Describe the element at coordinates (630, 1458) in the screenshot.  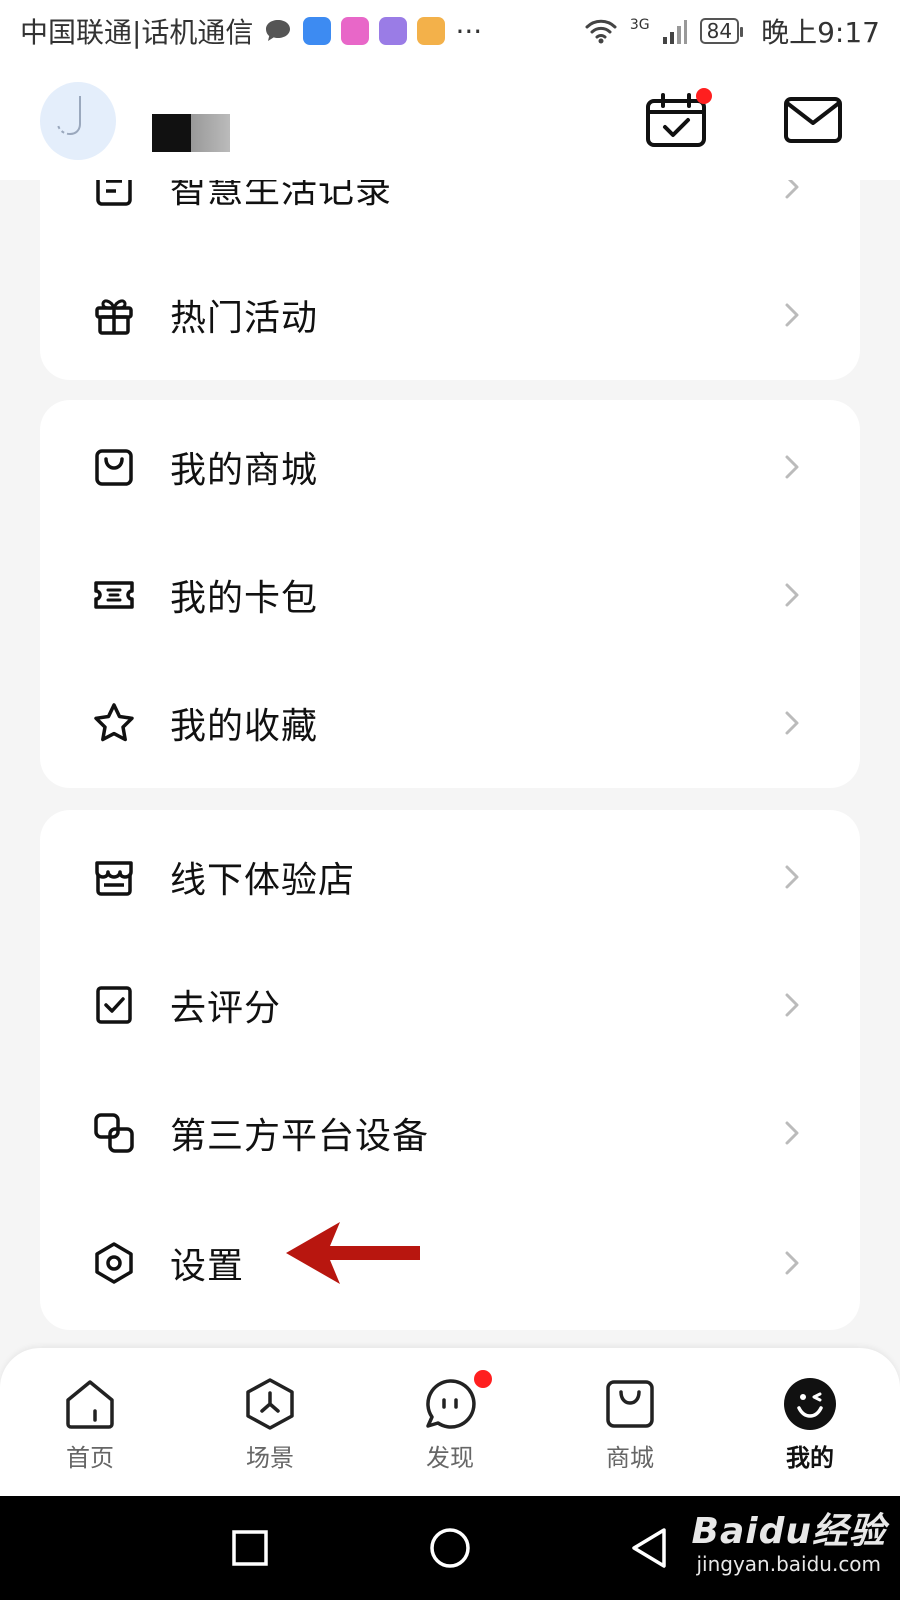
I see `nav-label: 商城` at that location.